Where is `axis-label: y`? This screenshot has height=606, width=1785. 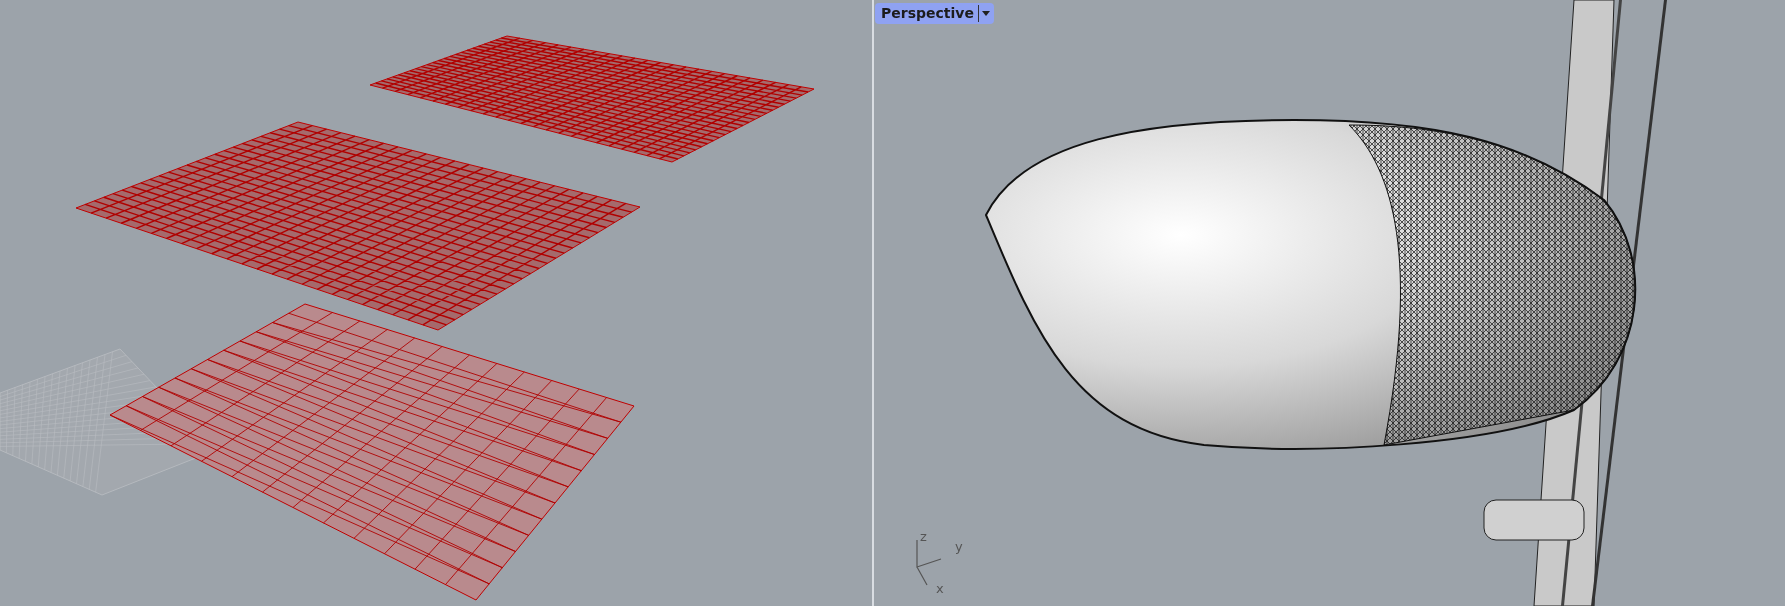
axis-label: y is located at coordinates (959, 546).